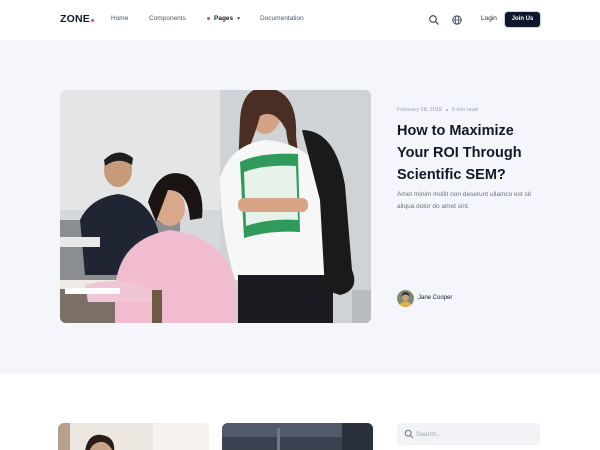 The height and width of the screenshot is (450, 600). What do you see at coordinates (282, 18) in the screenshot?
I see `nav-documentation: Documentation` at bounding box center [282, 18].